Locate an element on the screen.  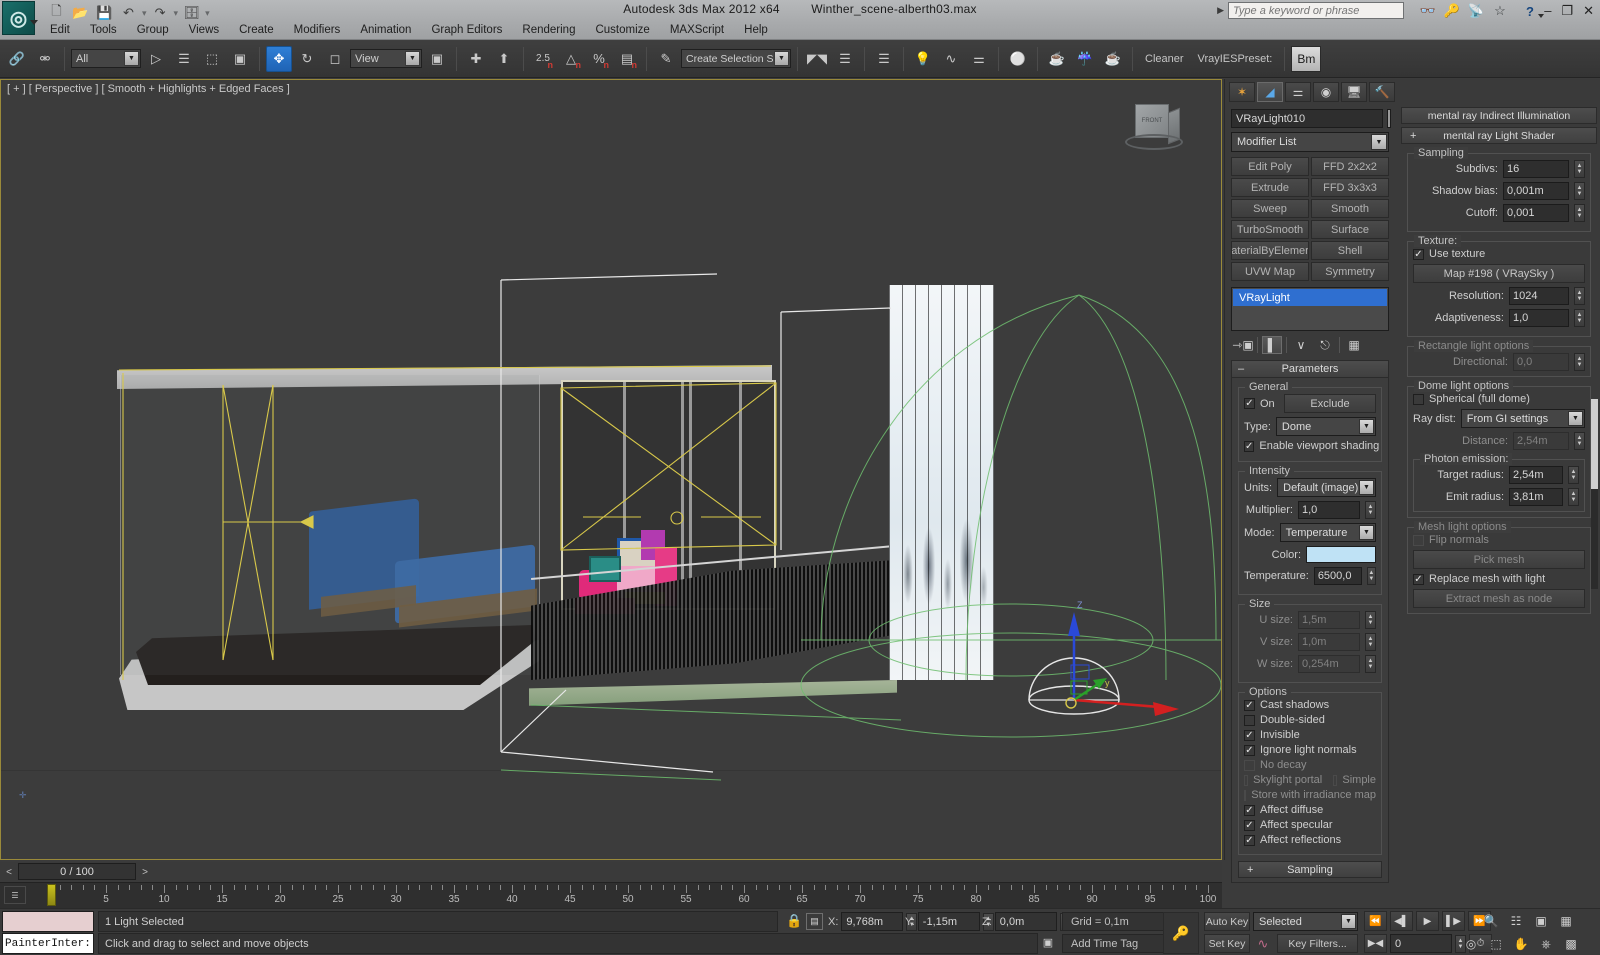
replace-mesh-checkbox: ✓ is located at coordinates (1418, 579).